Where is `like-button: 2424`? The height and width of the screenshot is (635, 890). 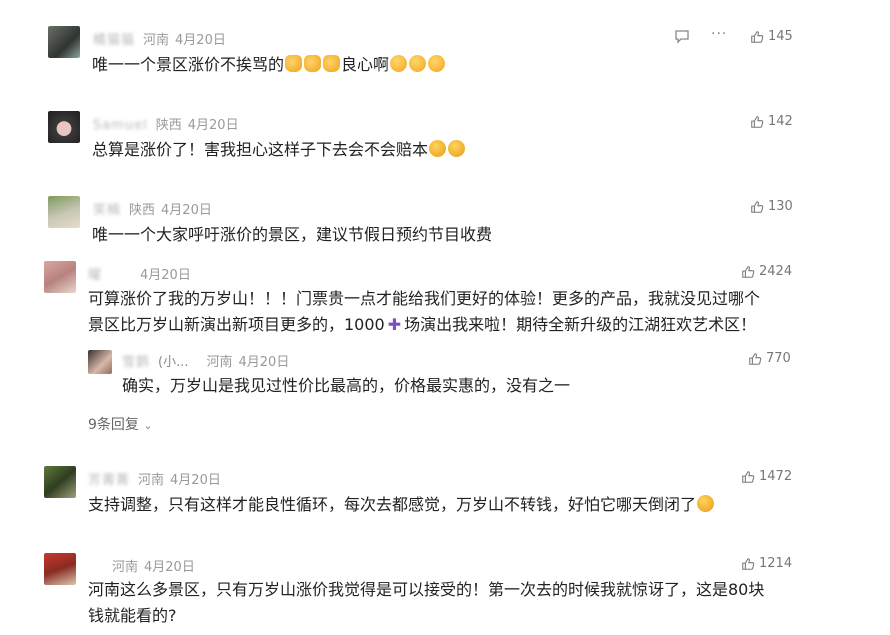 like-button: 2424 is located at coordinates (766, 271).